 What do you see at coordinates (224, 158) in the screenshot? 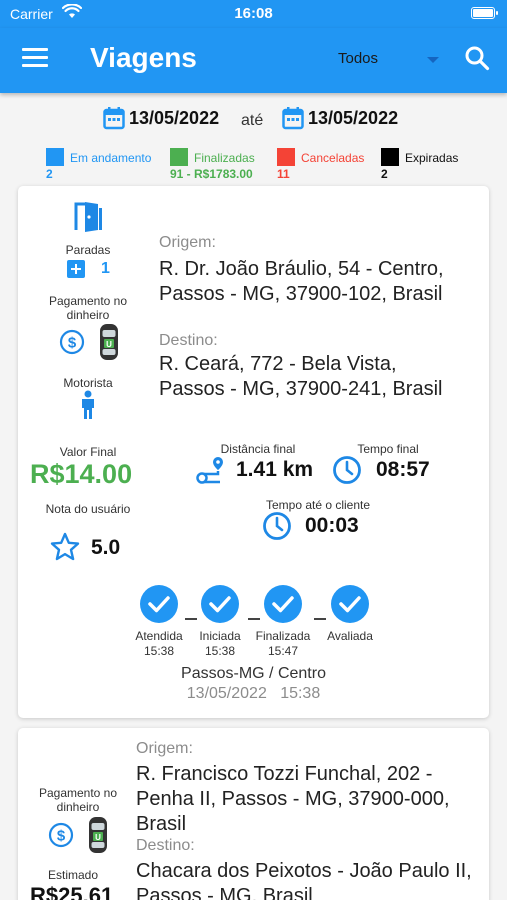
I see `legend-label: Finalizadas` at bounding box center [224, 158].